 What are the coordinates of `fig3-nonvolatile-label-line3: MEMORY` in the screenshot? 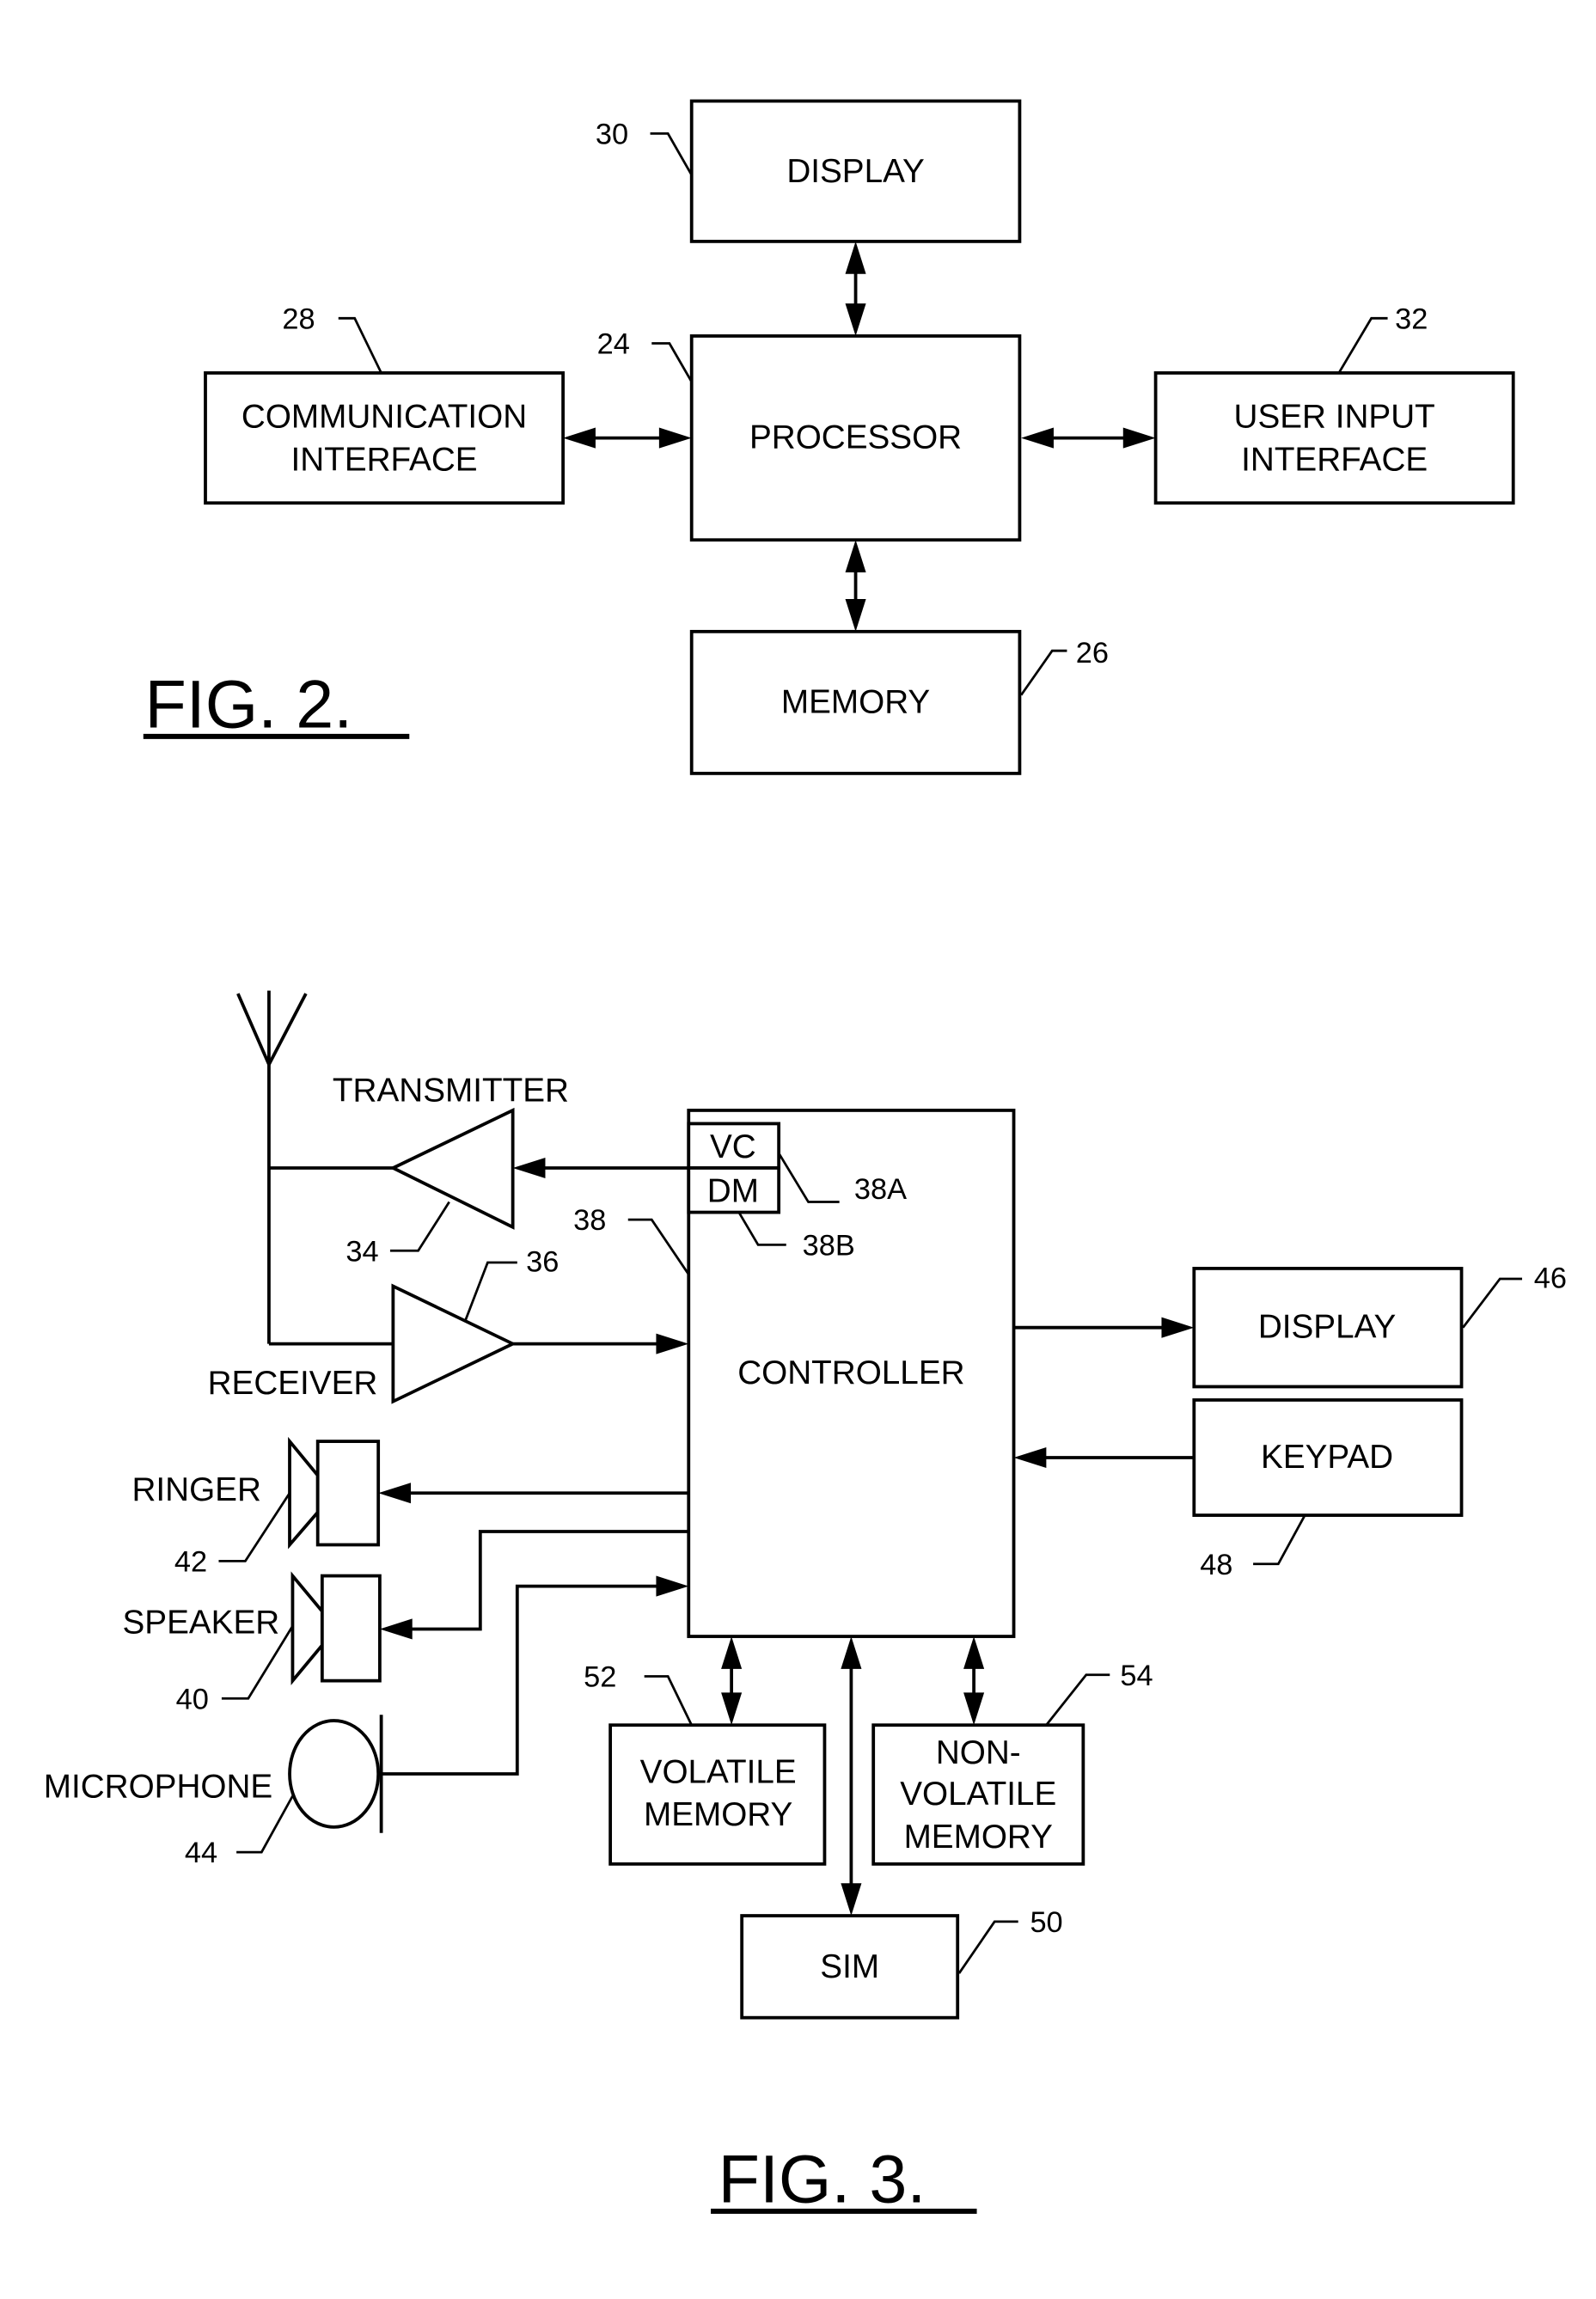 It's located at (978, 1837).